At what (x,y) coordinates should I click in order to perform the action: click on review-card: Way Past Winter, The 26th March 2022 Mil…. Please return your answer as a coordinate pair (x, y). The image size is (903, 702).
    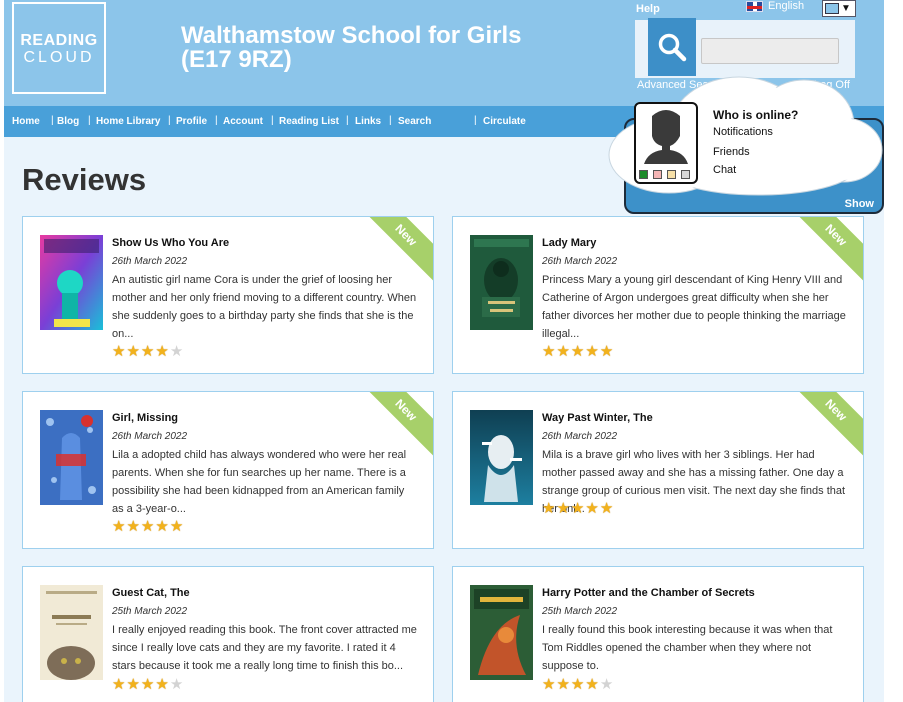
    Looking at the image, I should click on (658, 470).